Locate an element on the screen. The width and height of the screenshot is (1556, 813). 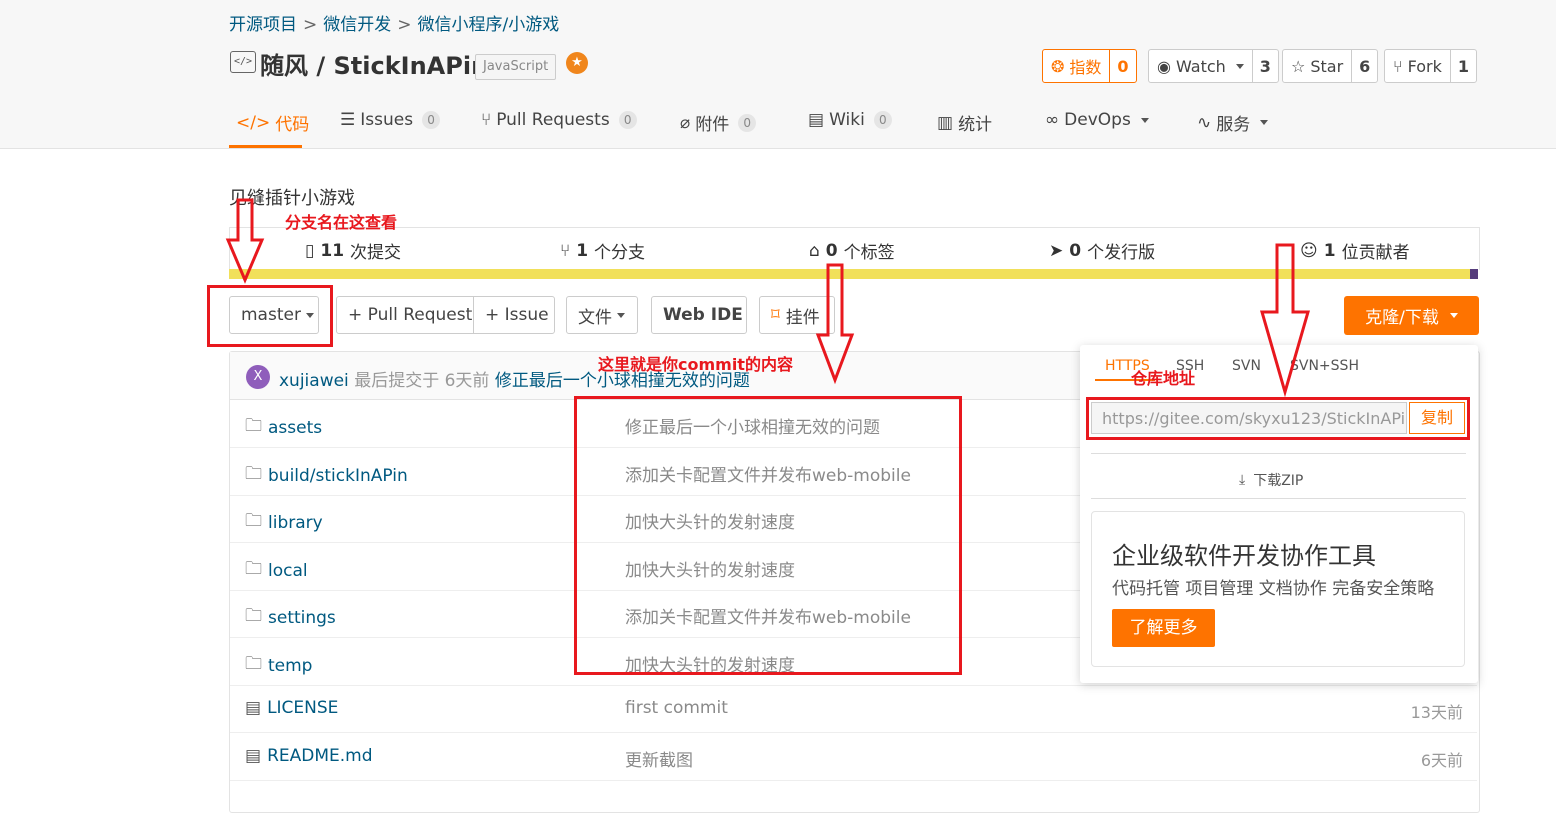
download-zip-link: ⤓ 下载ZIP is located at coordinates (1271, 480).